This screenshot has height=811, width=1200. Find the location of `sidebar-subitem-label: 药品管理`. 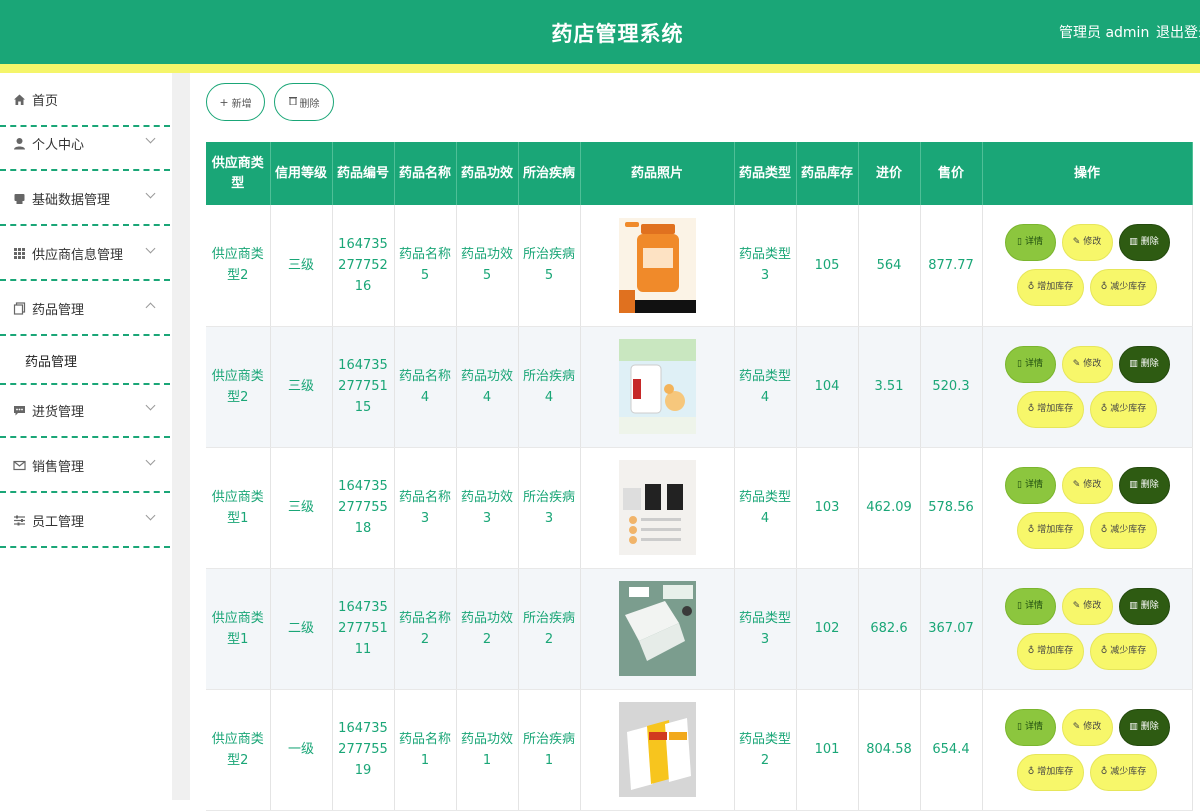

sidebar-subitem-label: 药品管理 is located at coordinates (51, 362).